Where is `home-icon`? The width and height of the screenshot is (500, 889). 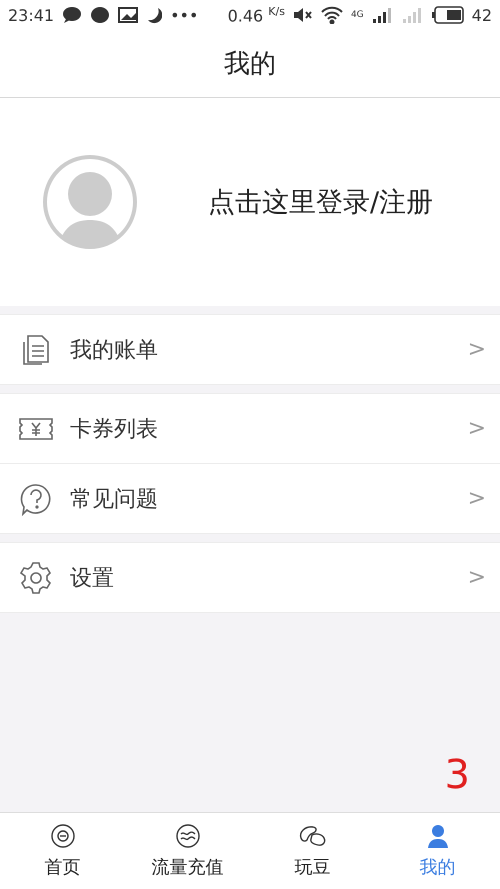 home-icon is located at coordinates (63, 836).